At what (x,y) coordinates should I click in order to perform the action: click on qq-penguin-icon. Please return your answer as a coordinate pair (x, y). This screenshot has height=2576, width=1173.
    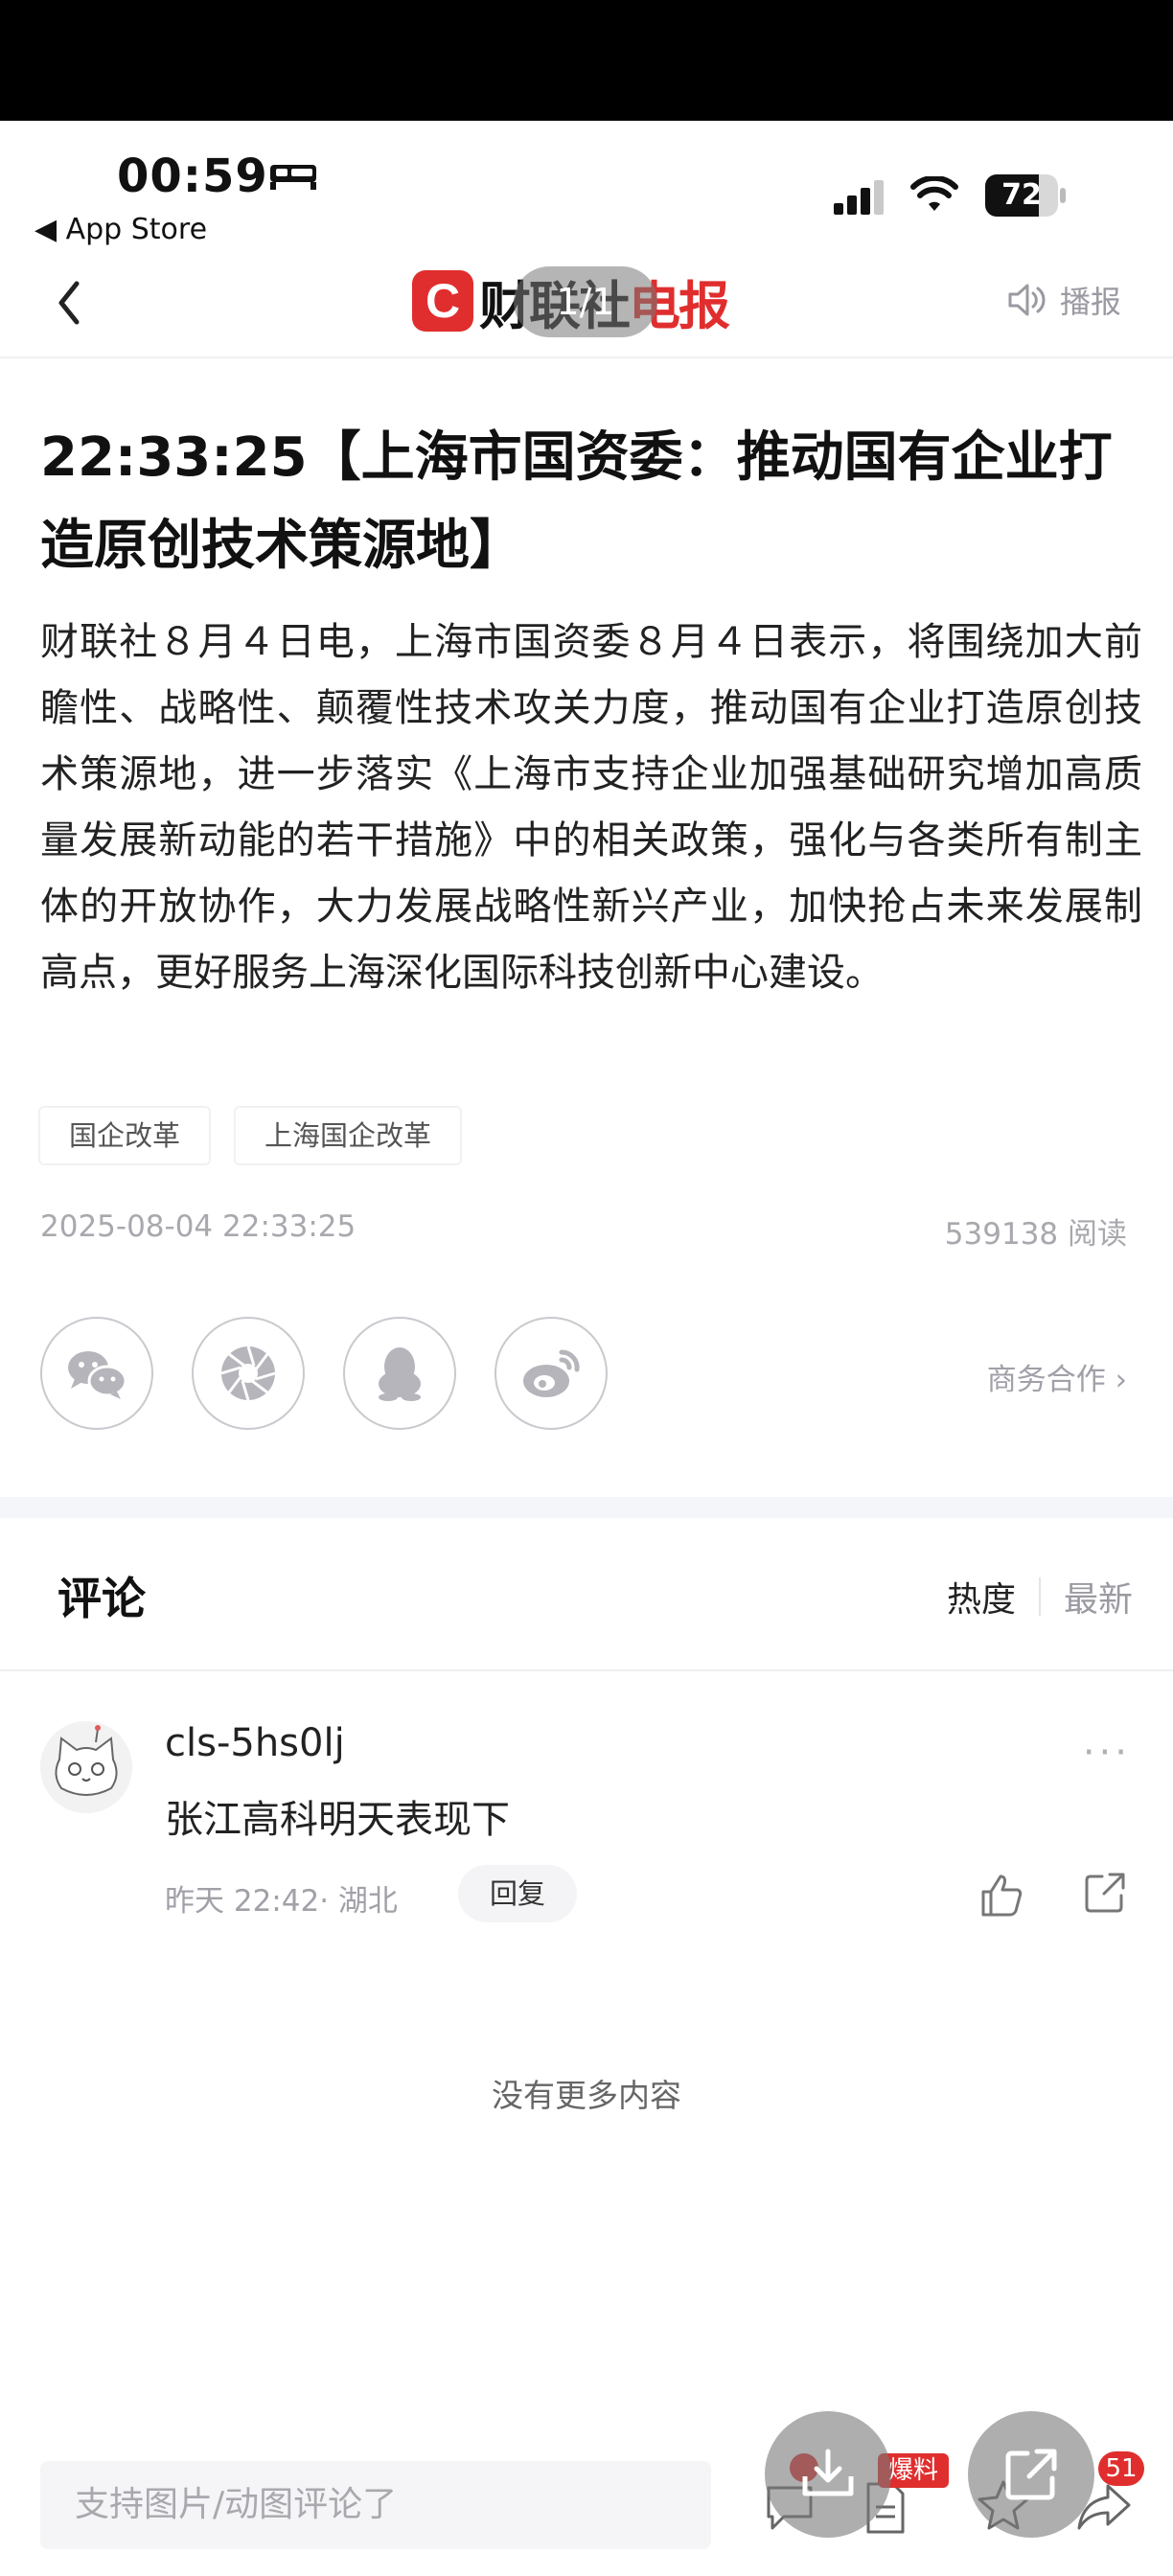
    Looking at the image, I should click on (400, 1374).